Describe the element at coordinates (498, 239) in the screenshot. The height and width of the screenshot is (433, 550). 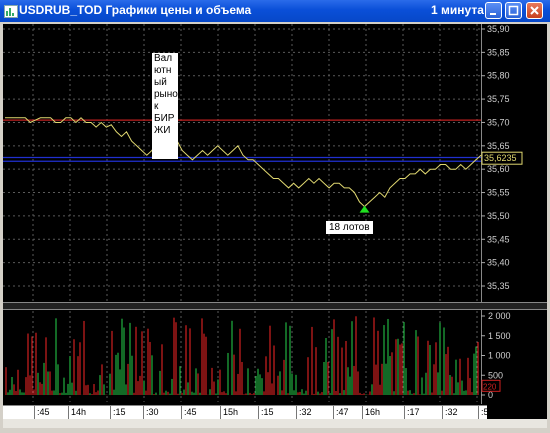
I see `y-tick-label: 35,45` at that location.